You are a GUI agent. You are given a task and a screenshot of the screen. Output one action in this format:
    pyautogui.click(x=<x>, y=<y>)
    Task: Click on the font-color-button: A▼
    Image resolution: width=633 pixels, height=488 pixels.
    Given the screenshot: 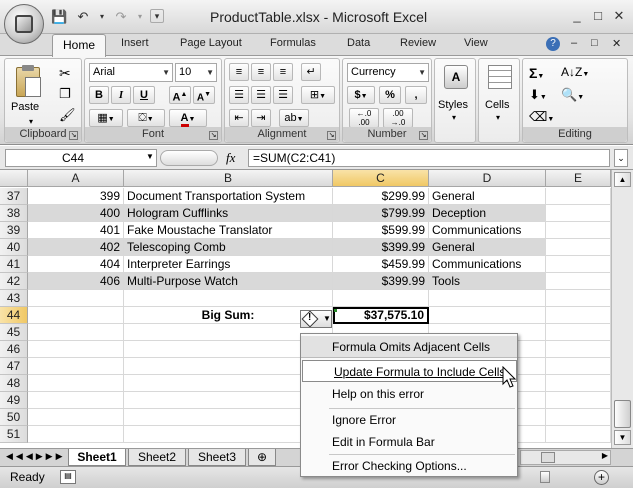 What is the action you would take?
    pyautogui.click(x=188, y=118)
    